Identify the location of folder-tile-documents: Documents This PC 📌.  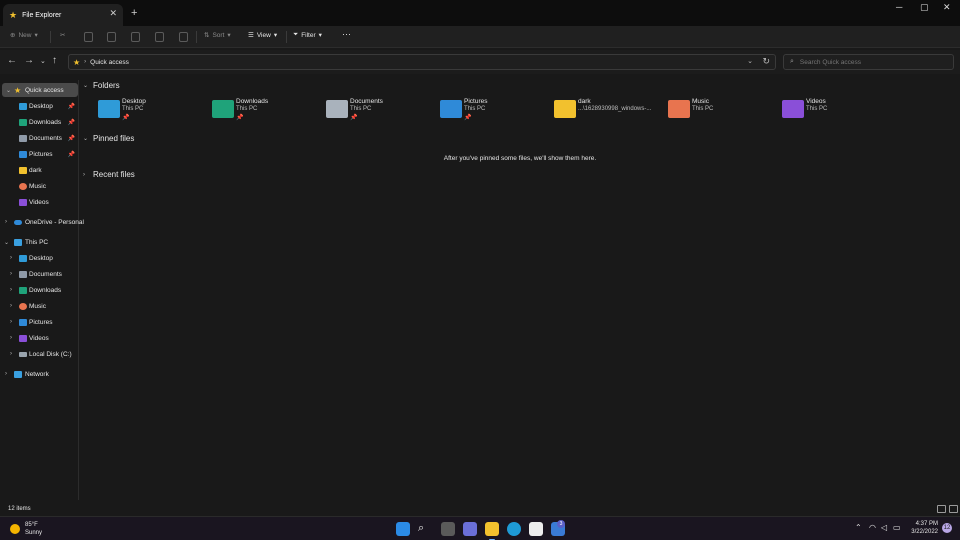
(381, 111).